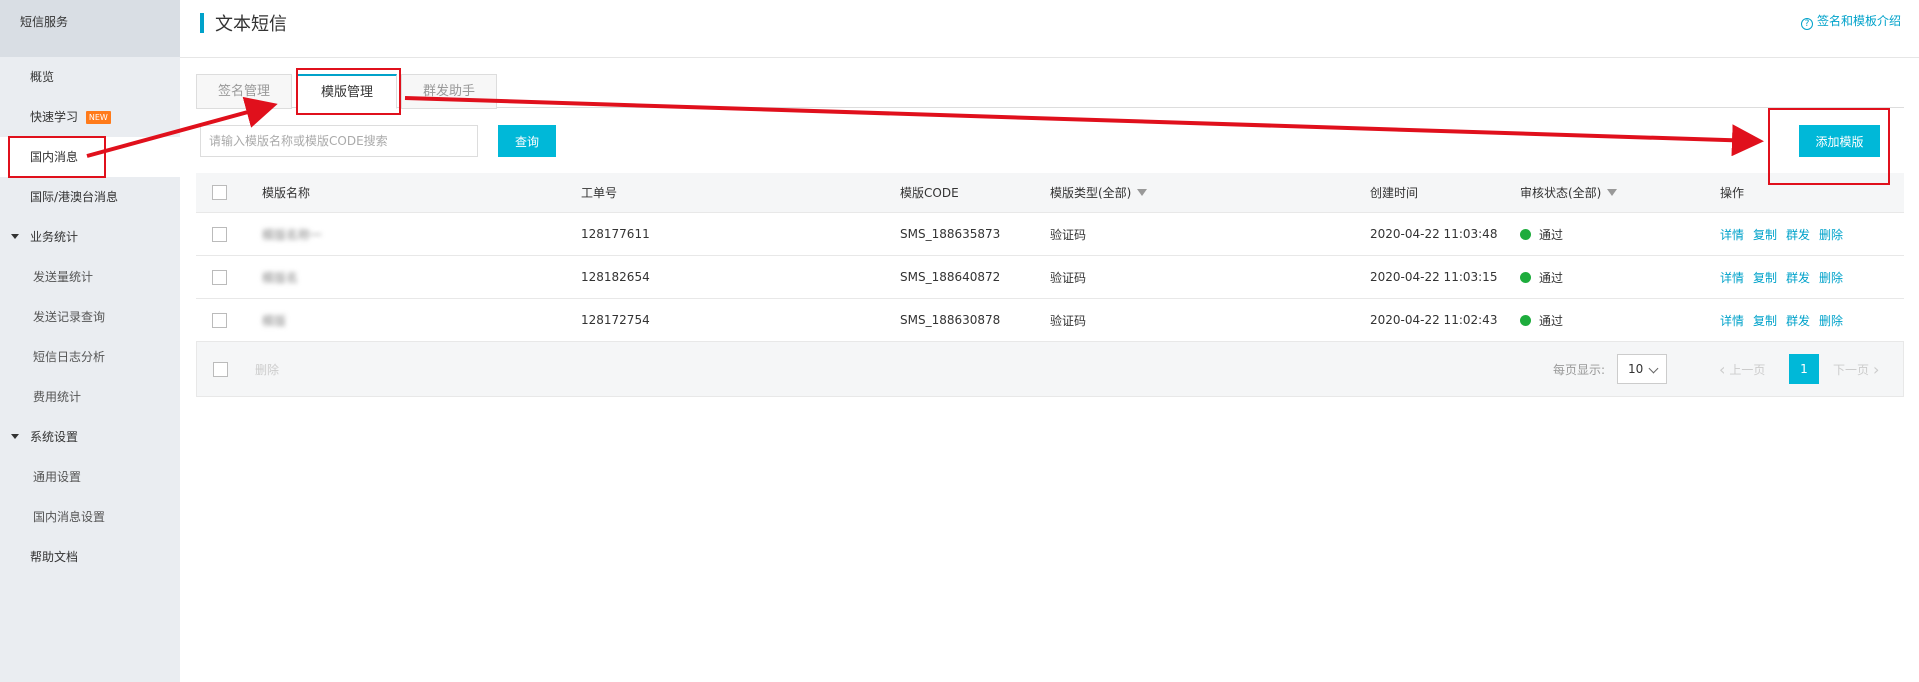  What do you see at coordinates (1050, 369) in the screenshot?
I see `table-footer: 删除 每页显示: 10 ‹ 上一页 1 下一页 ›` at bounding box center [1050, 369].